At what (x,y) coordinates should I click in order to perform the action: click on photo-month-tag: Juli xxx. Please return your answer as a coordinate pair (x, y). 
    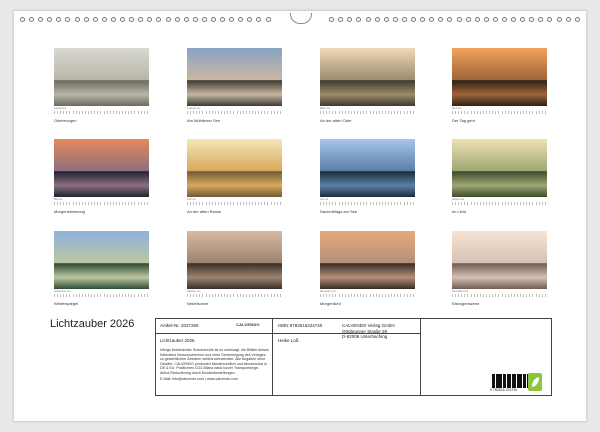
    Looking at the image, I should click on (324, 199).